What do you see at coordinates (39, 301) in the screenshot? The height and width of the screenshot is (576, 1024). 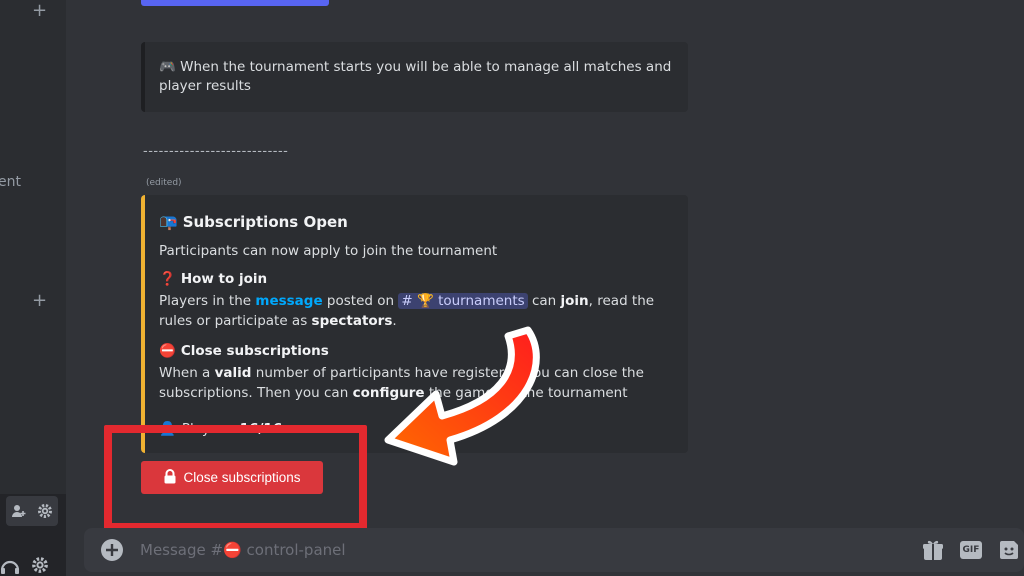 I see `add-channel-plus-icon-2: +` at bounding box center [39, 301].